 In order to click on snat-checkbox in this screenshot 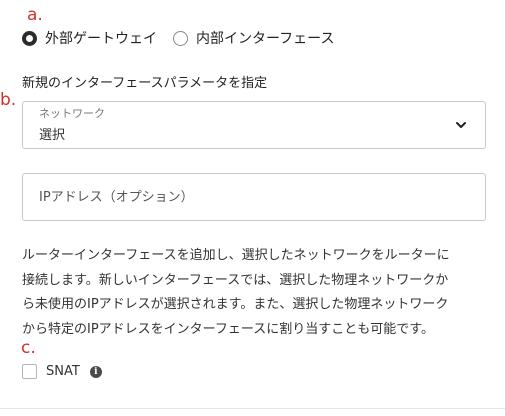, I will do `click(29, 371)`.